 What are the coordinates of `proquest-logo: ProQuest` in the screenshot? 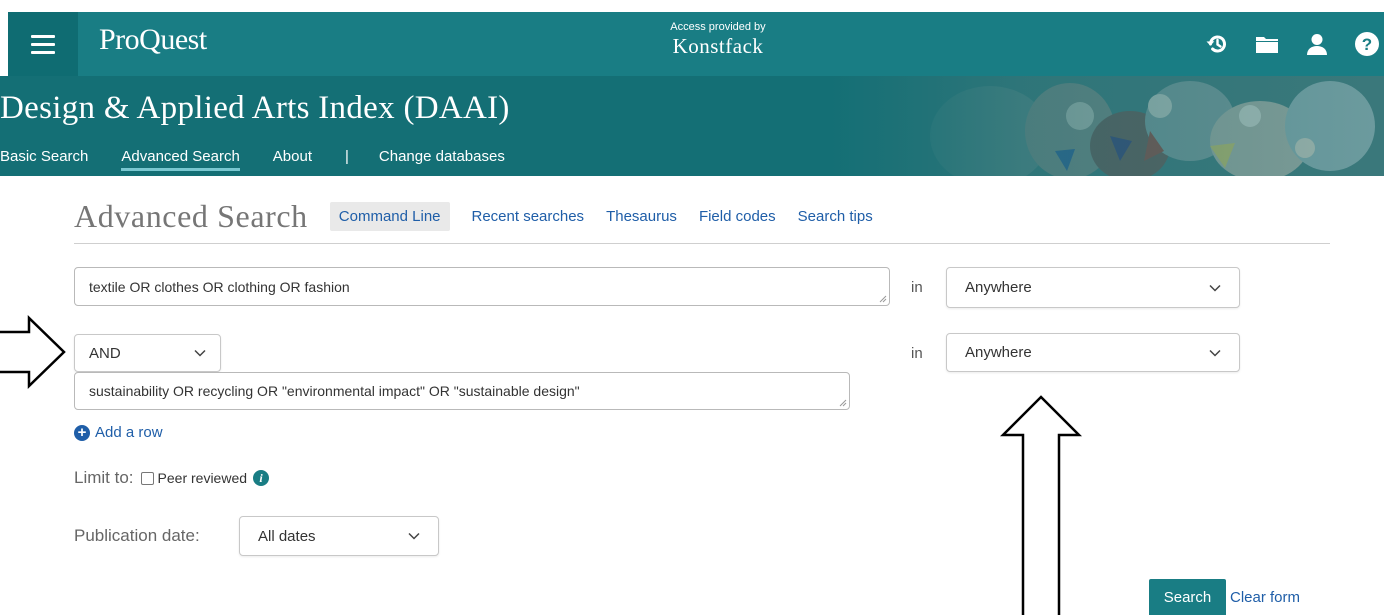 It's located at (153, 40).